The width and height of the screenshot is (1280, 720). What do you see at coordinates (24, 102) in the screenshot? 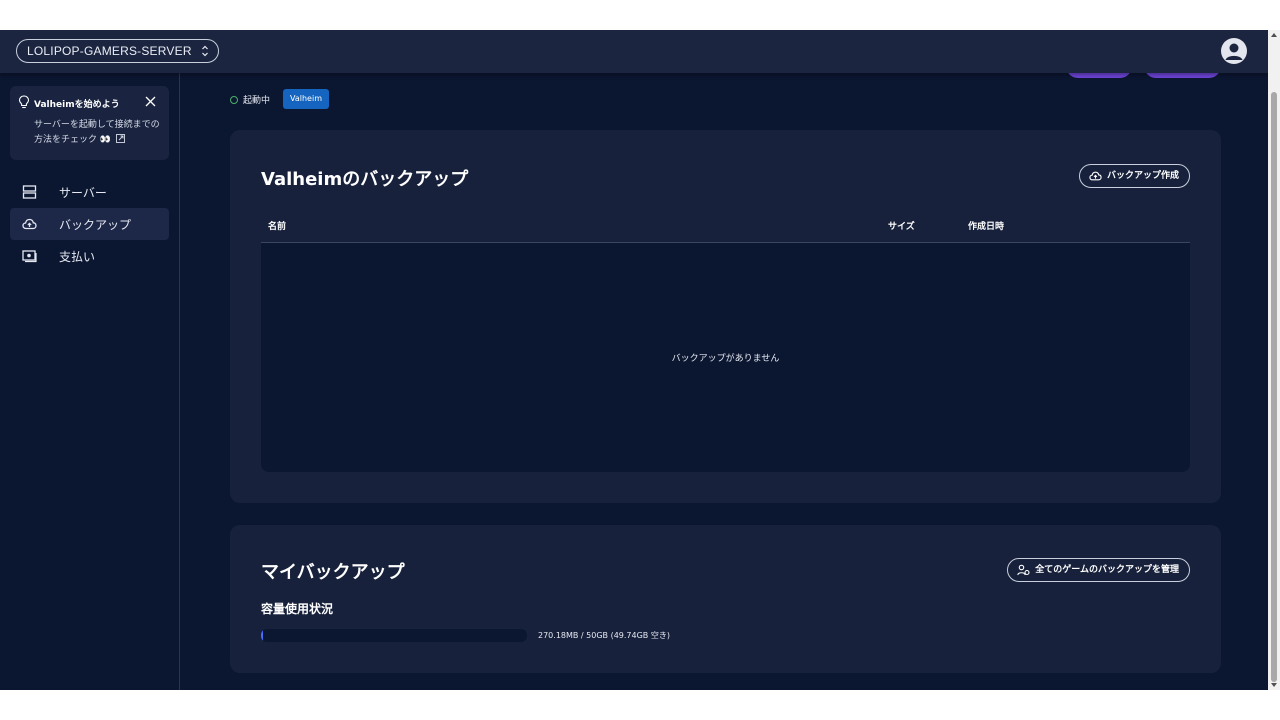
I see `lightbulb-icon` at bounding box center [24, 102].